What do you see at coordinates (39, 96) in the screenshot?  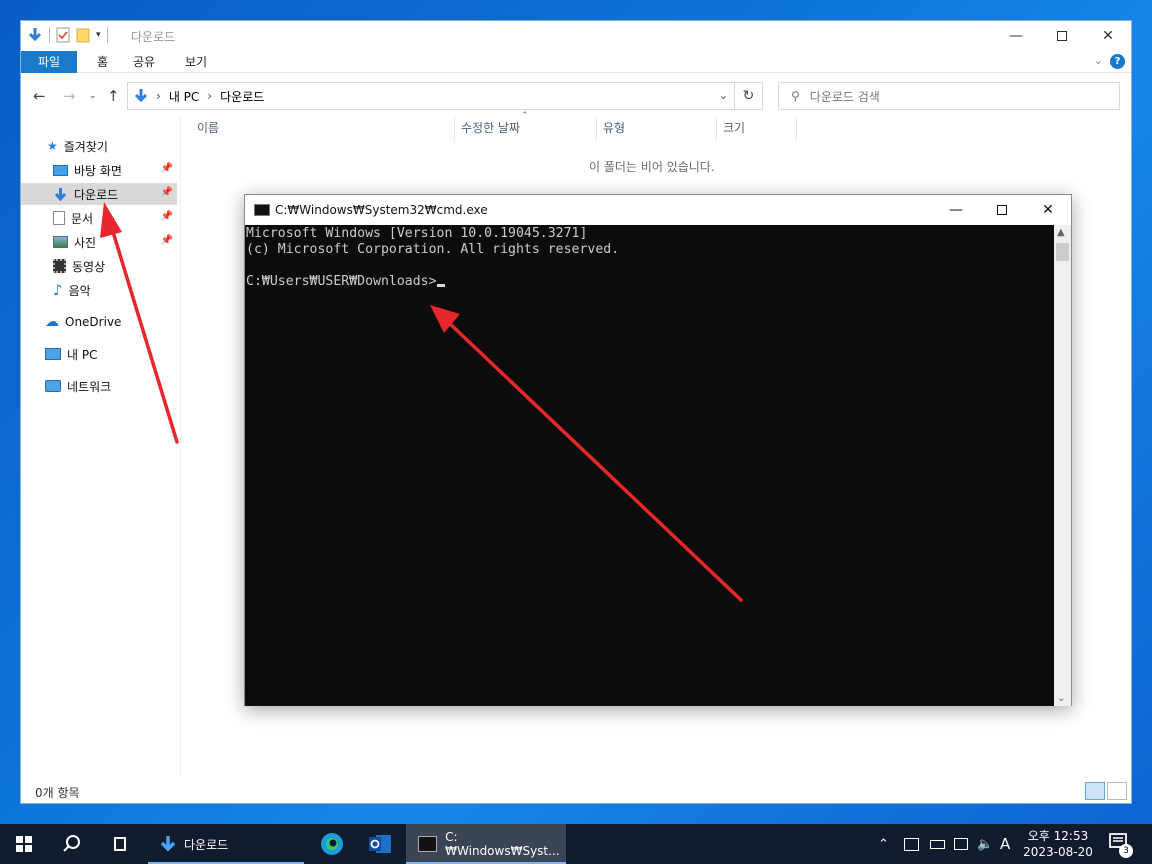 I see `back-icon: ←` at bounding box center [39, 96].